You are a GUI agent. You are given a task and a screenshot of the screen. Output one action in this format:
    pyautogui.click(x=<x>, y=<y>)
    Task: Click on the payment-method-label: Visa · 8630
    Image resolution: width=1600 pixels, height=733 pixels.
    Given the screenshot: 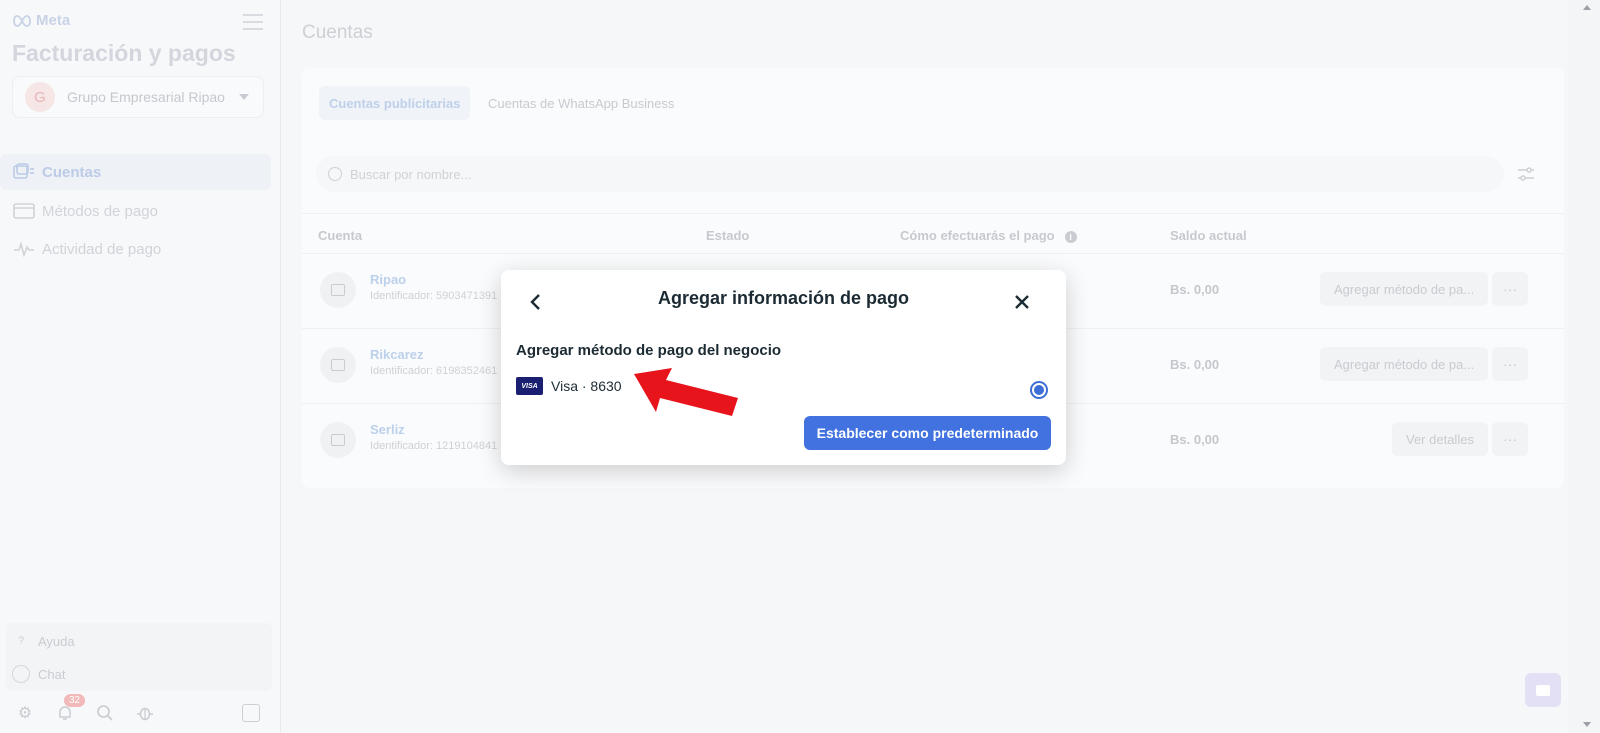 What is the action you would take?
    pyautogui.click(x=586, y=386)
    